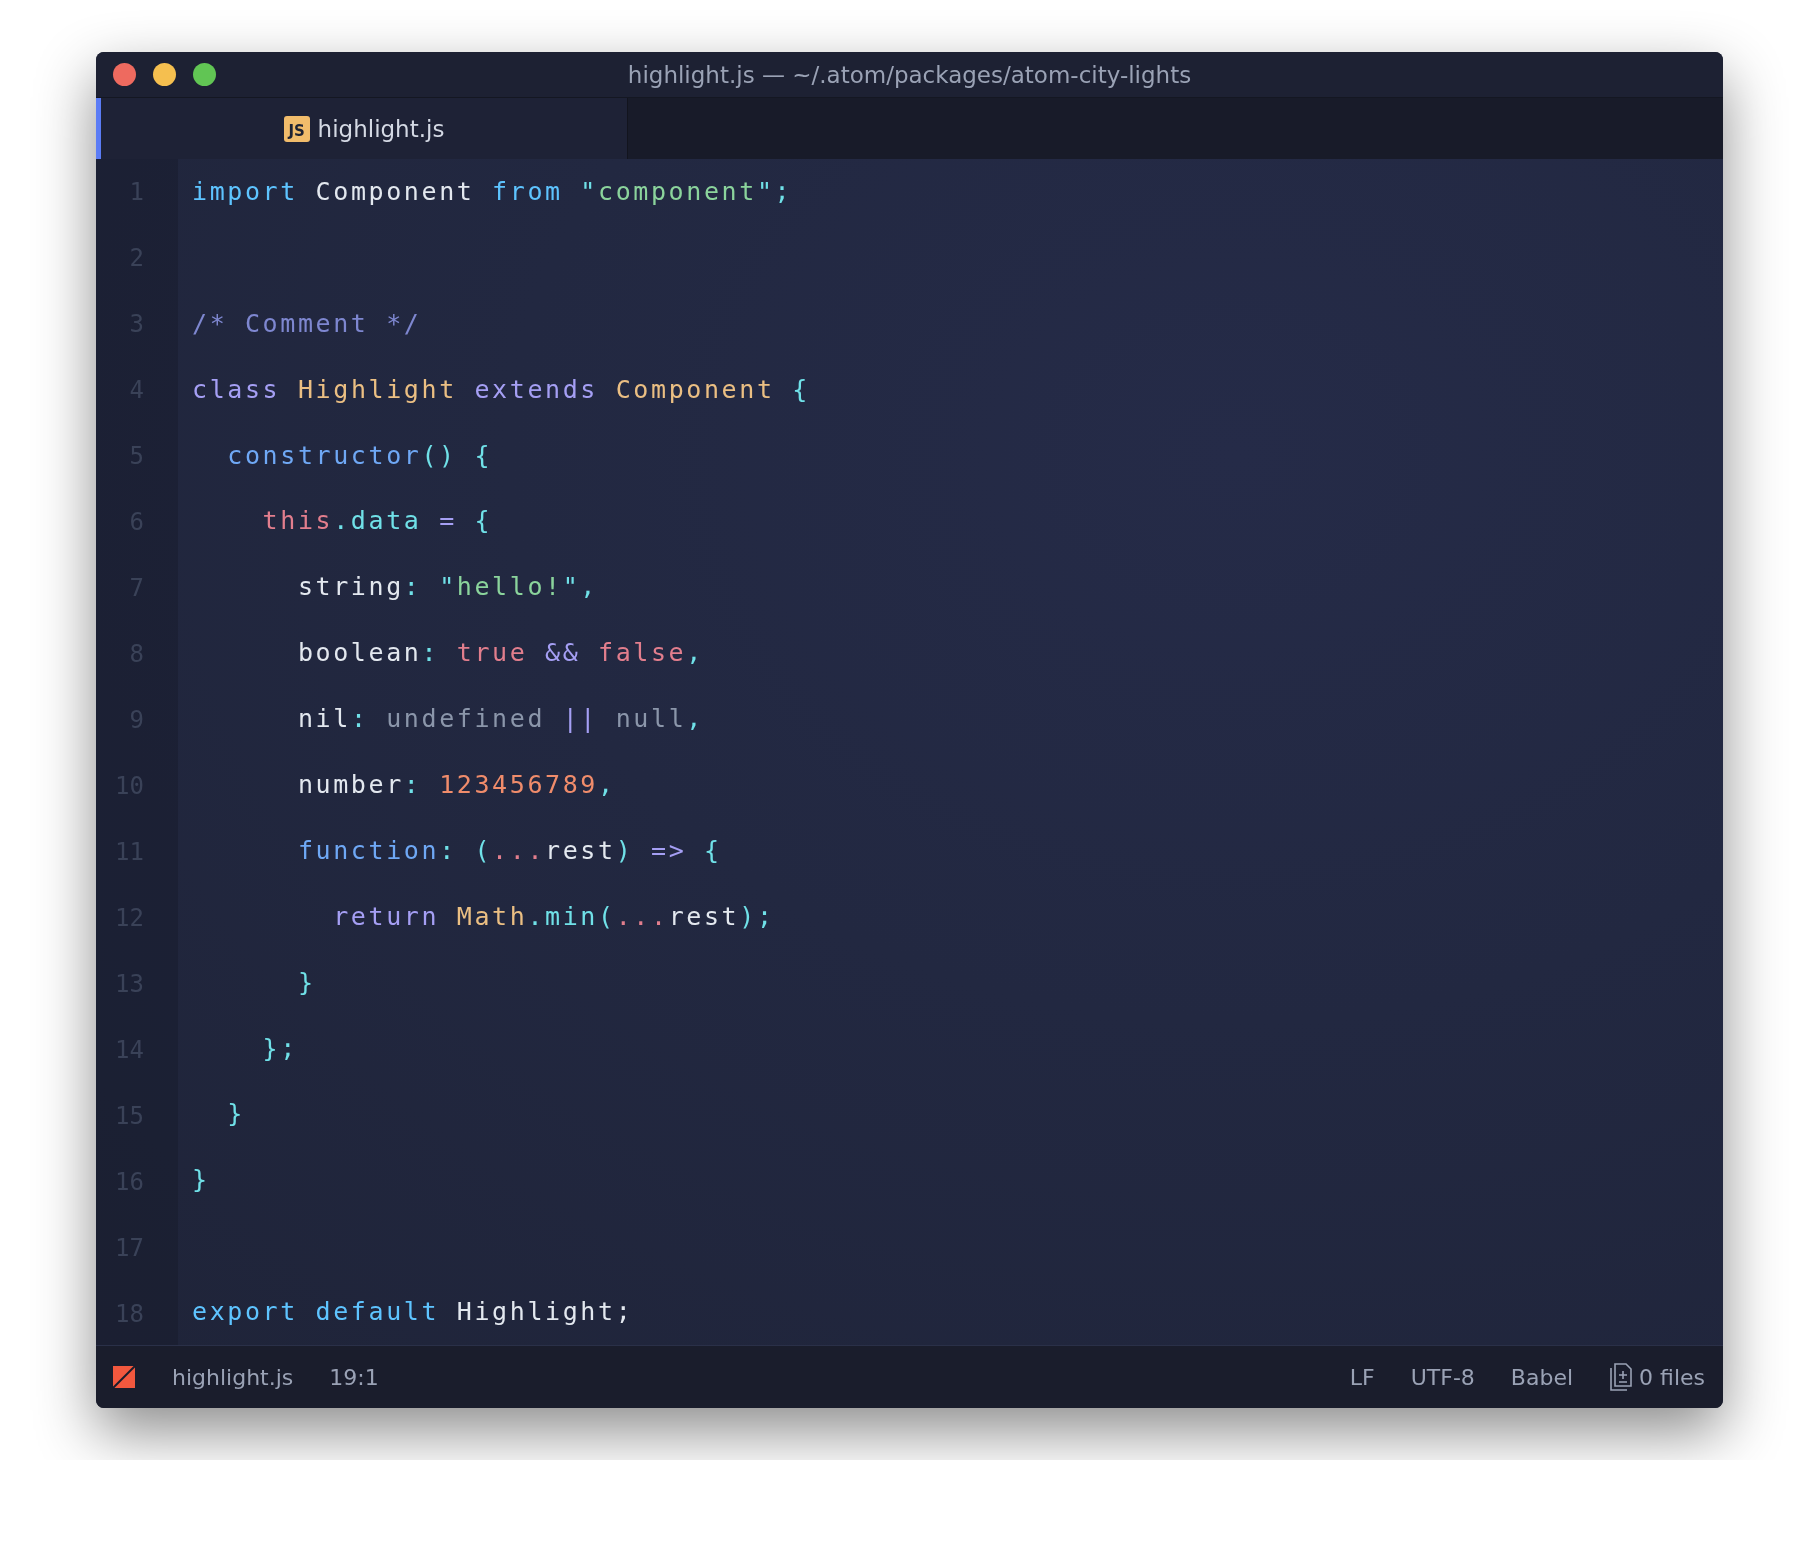 The image size is (1819, 1555). What do you see at coordinates (296, 128) in the screenshot?
I see `js-file-icon: JS` at bounding box center [296, 128].